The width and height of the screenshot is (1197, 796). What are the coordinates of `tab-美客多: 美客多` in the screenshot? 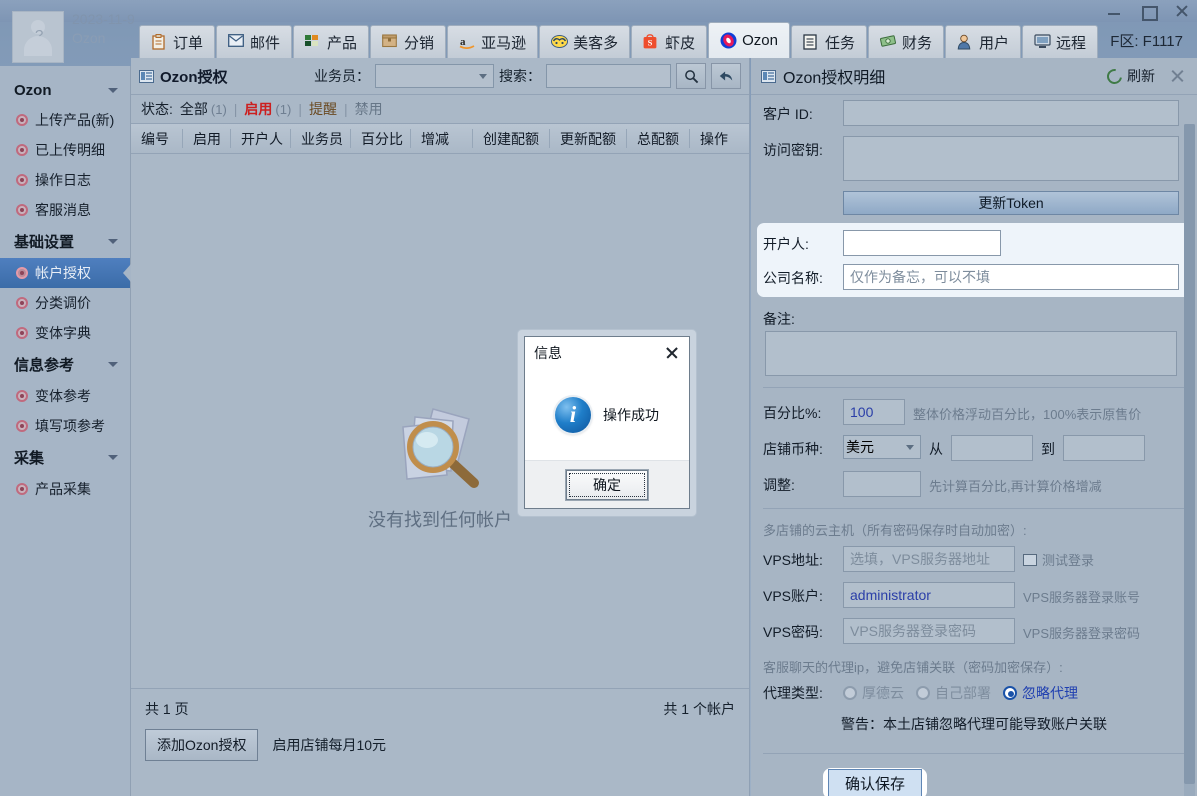 It's located at (585, 41).